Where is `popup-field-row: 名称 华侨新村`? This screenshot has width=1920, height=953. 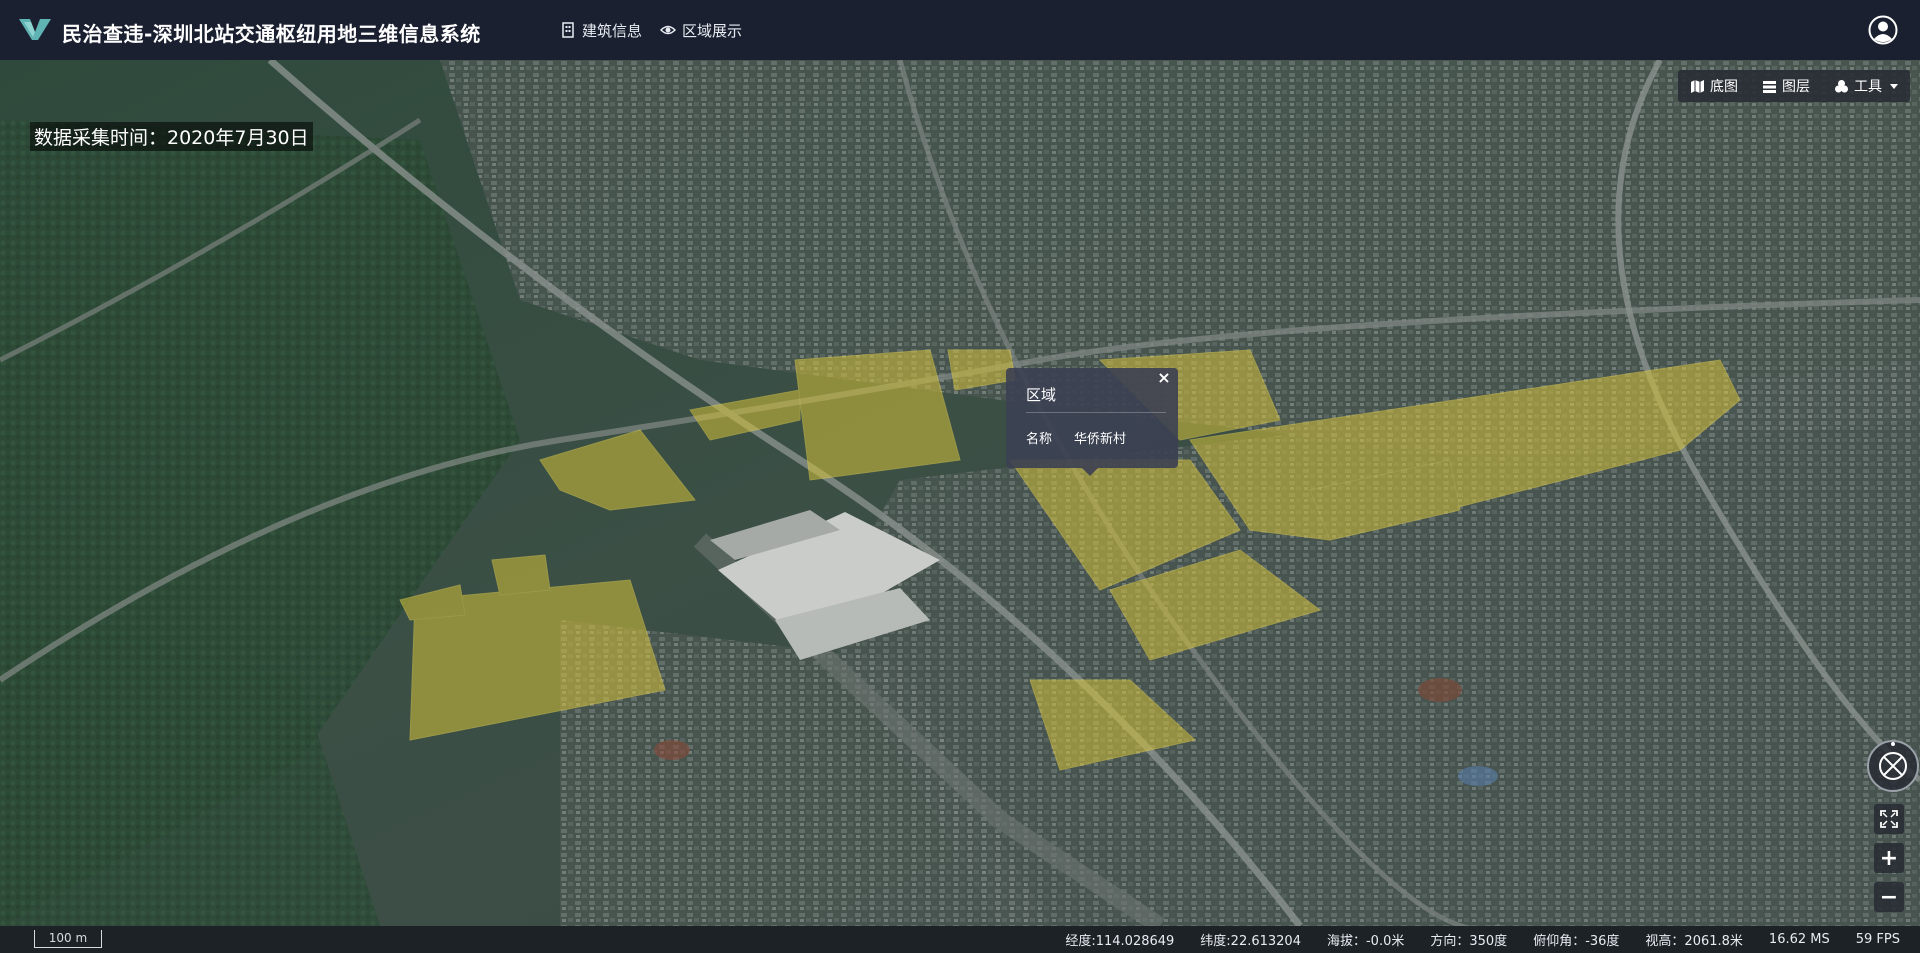
popup-field-row: 名称 华侨新村 is located at coordinates (1076, 437).